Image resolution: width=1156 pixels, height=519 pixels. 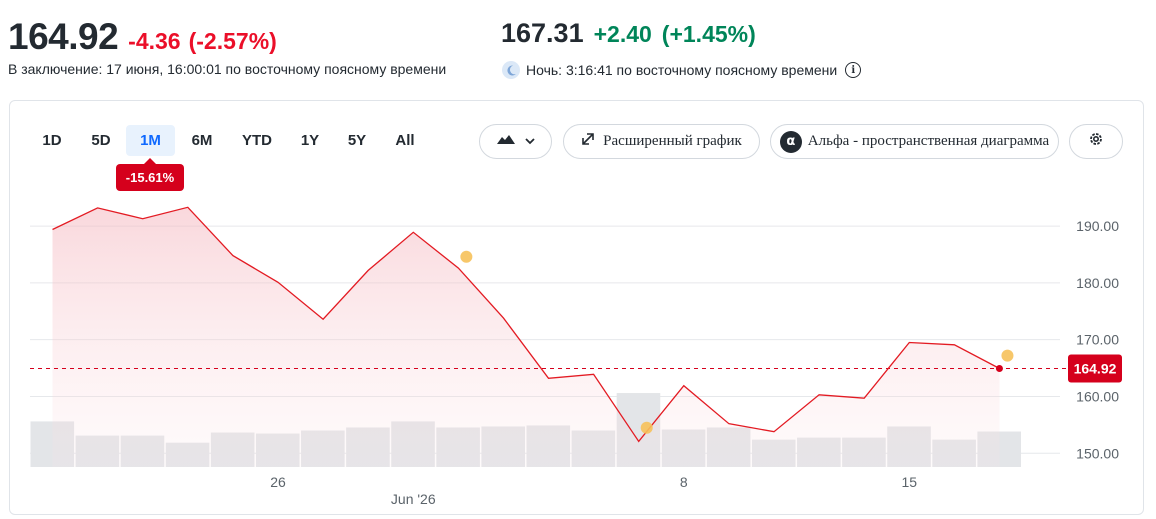 What do you see at coordinates (684, 482) in the screenshot?
I see `x-tick-label: 8` at bounding box center [684, 482].